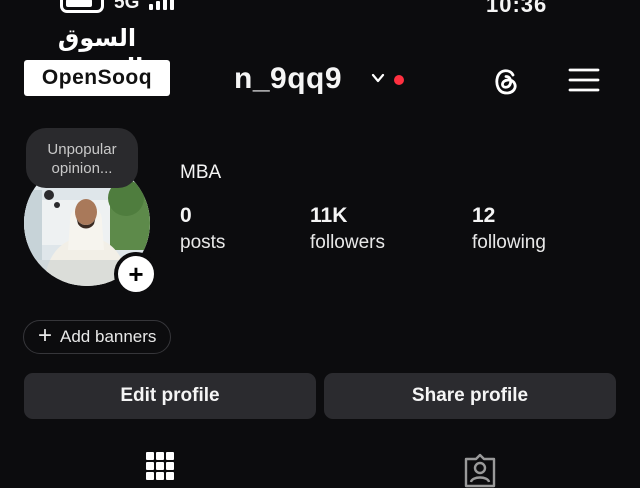 The image size is (640, 488). What do you see at coordinates (45, 335) in the screenshot?
I see `plus-icon: +` at bounding box center [45, 335].